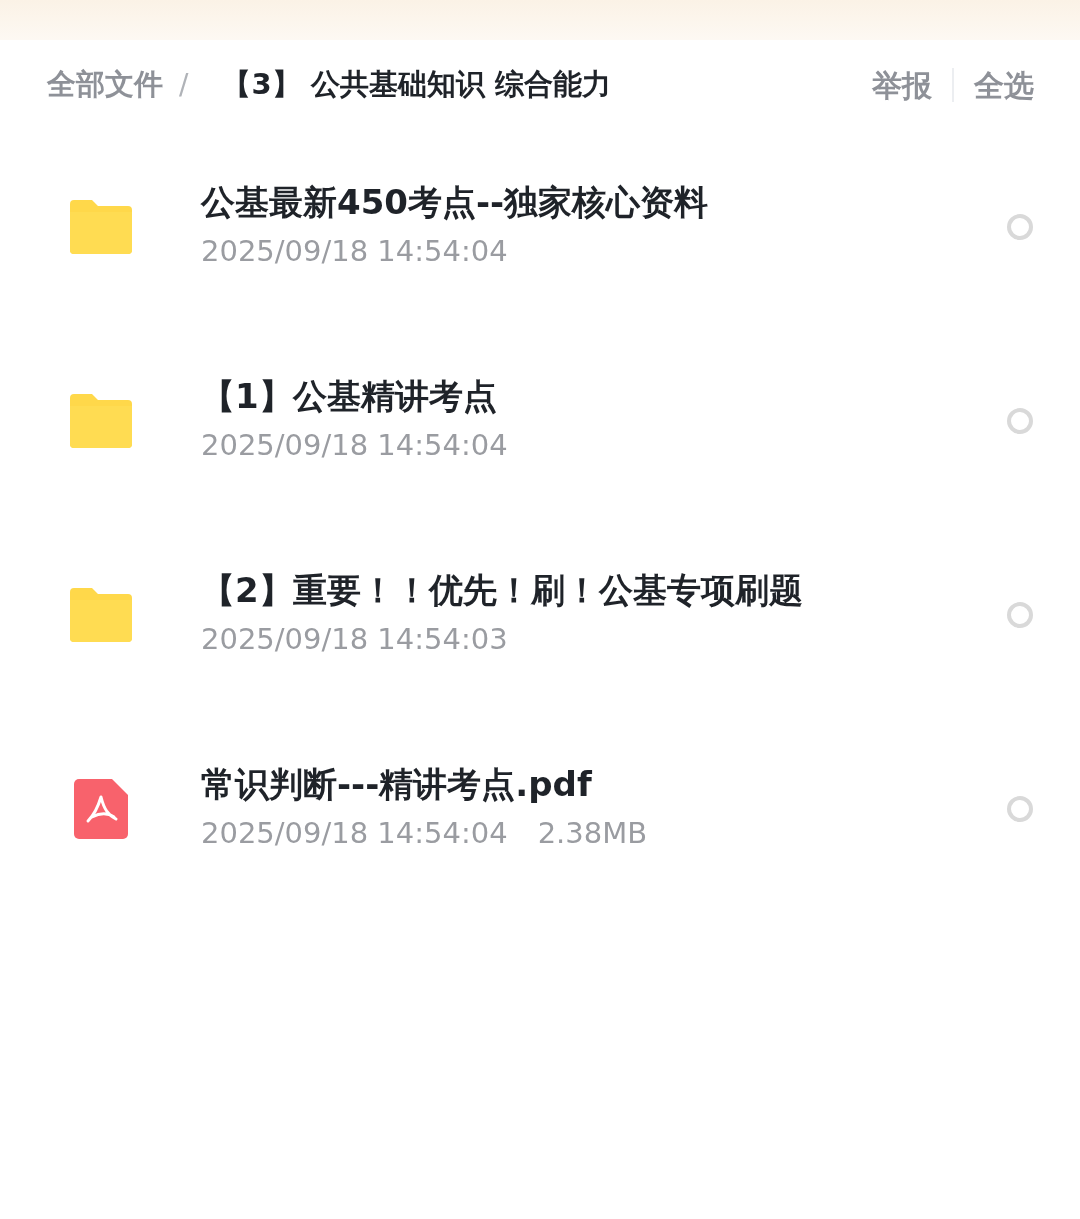 The image size is (1080, 1219). I want to click on file-name: 常识判断---精讲考点.pdf, so click(397, 785).